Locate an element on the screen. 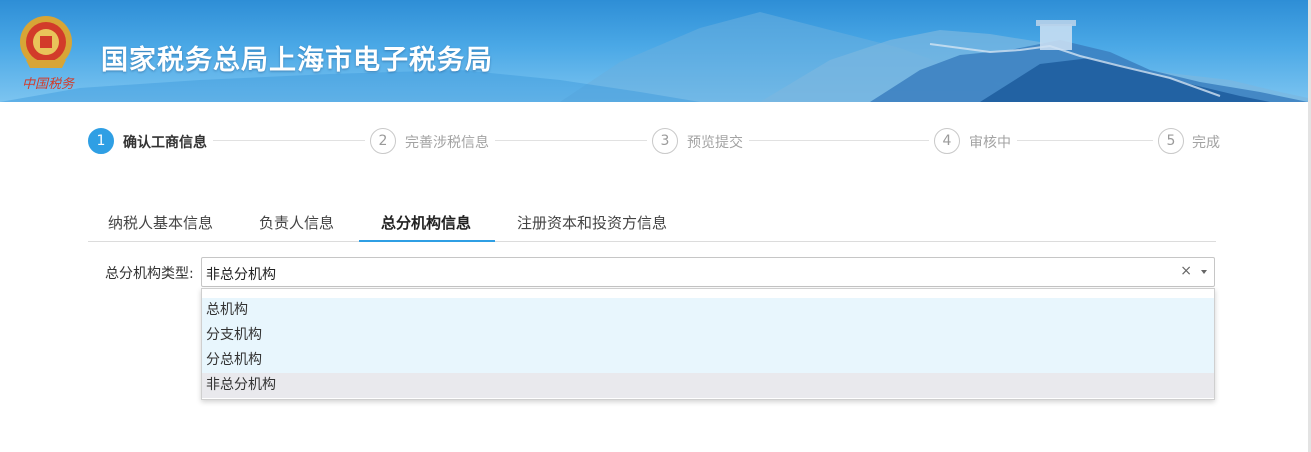 The height and width of the screenshot is (452, 1311). step-2-circle: 2 is located at coordinates (383, 141).